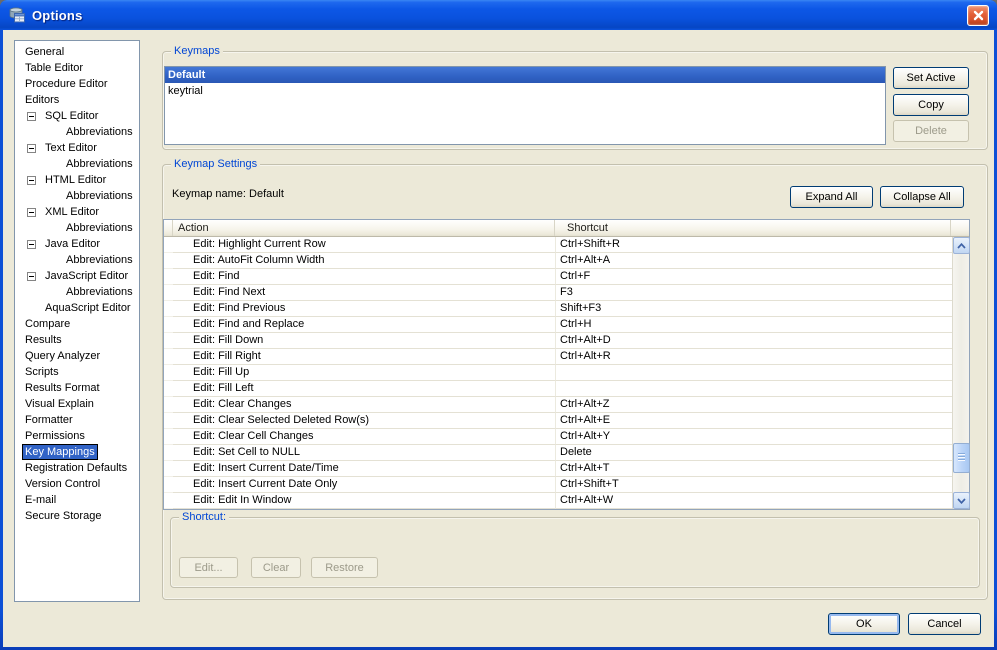 This screenshot has width=997, height=650. Describe the element at coordinates (961, 373) in the screenshot. I see `vertical-scrollbar` at that location.